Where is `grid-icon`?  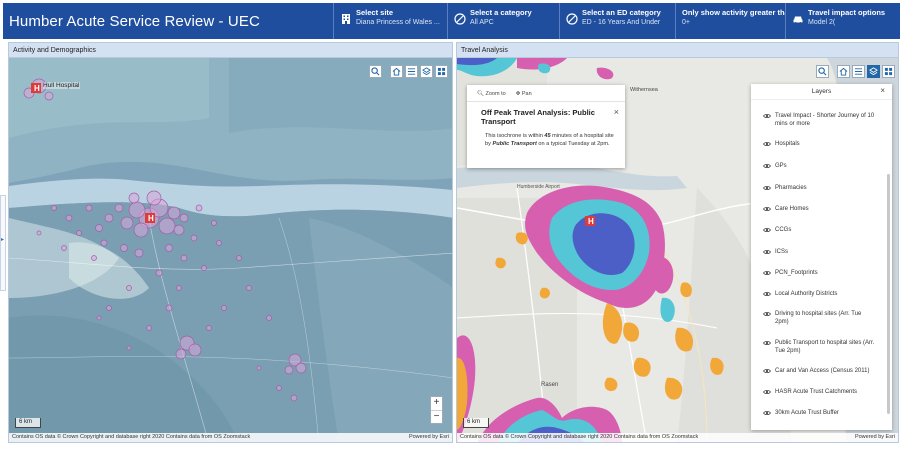
grid-icon is located at coordinates (441, 71).